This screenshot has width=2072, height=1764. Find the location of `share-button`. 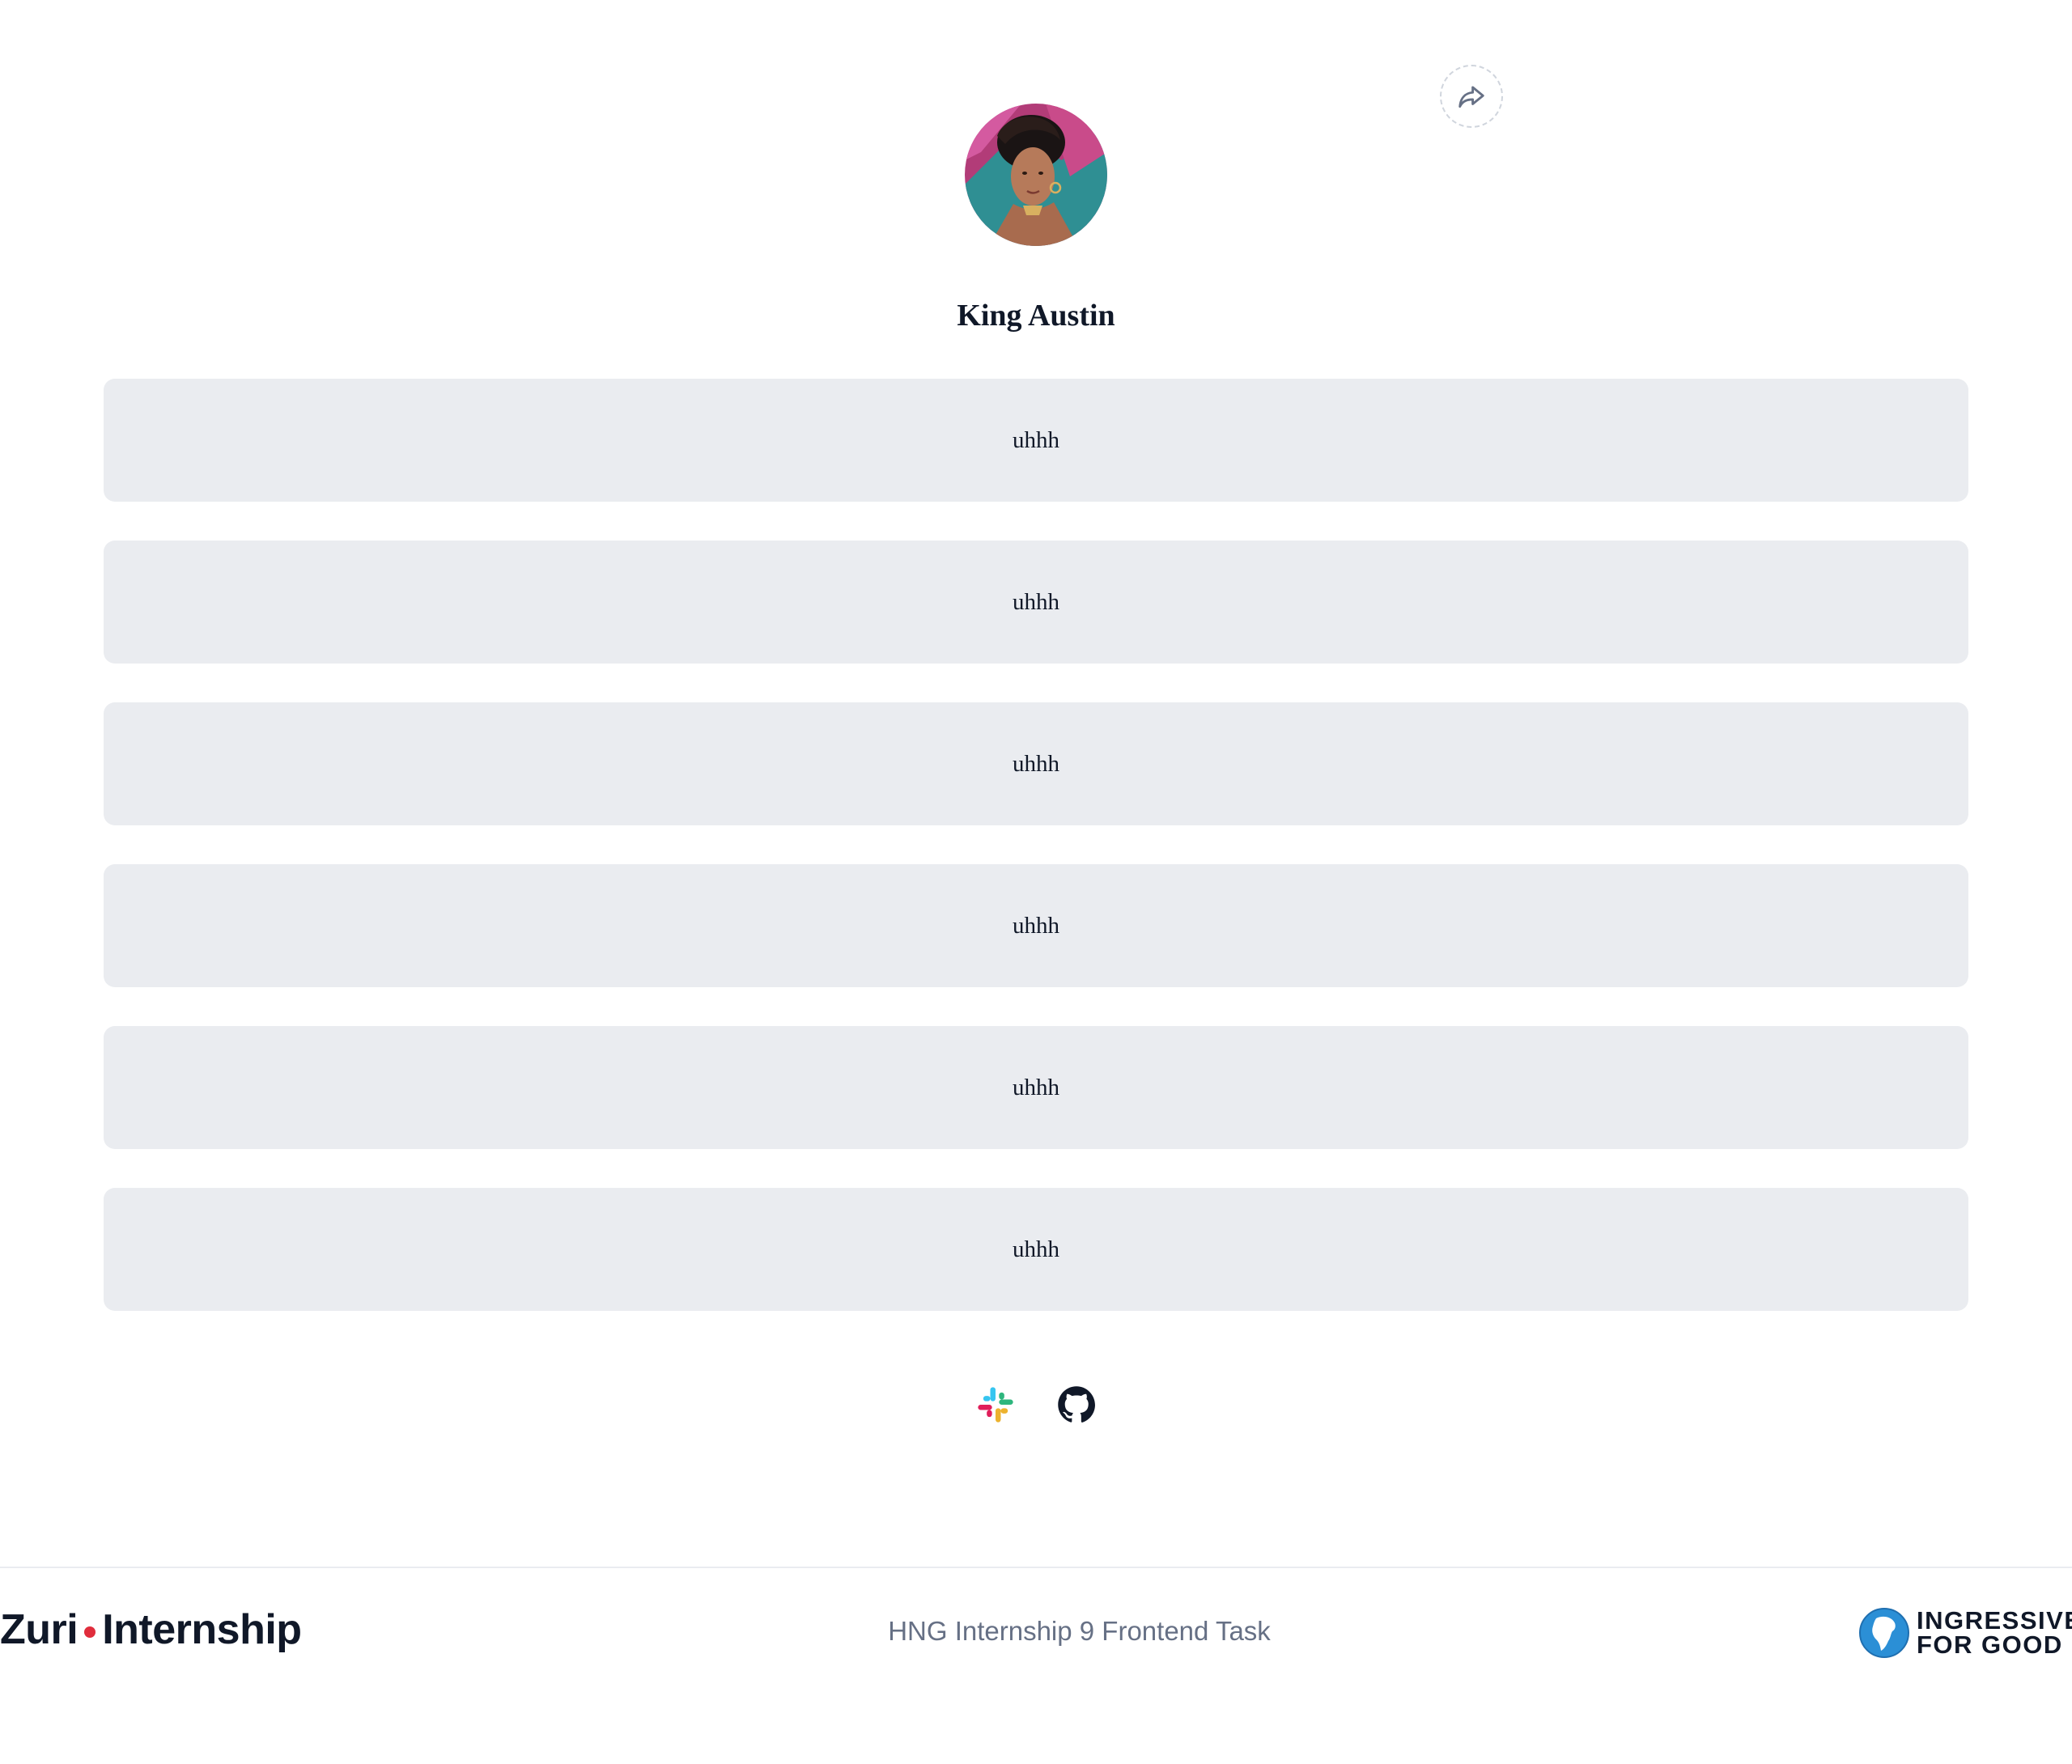

share-button is located at coordinates (1471, 96).